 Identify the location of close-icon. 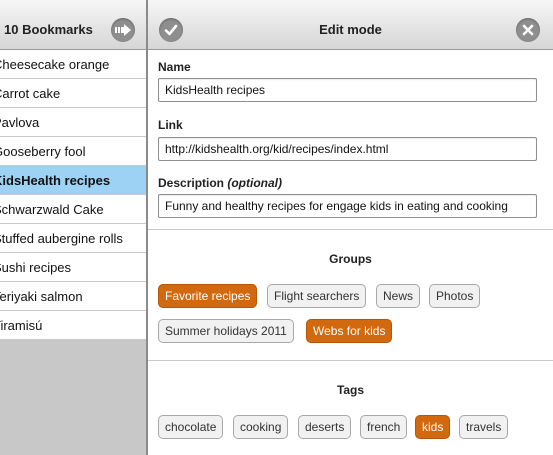
(528, 30).